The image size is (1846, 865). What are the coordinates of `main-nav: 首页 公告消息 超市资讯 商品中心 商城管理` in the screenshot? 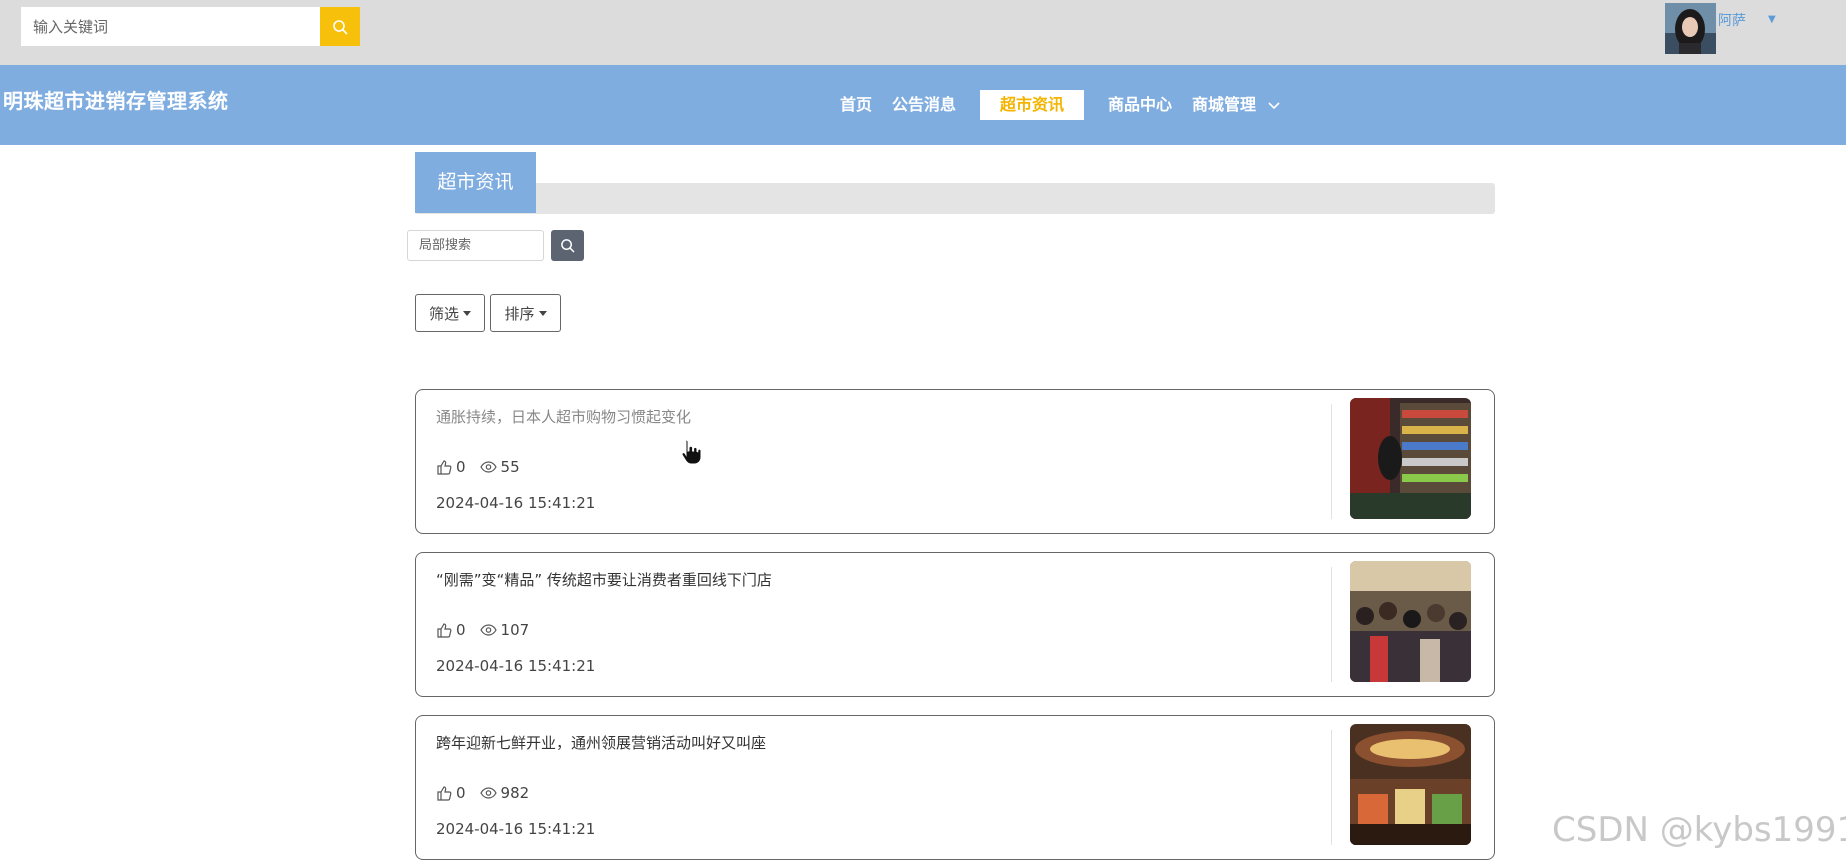 It's located at (1070, 105).